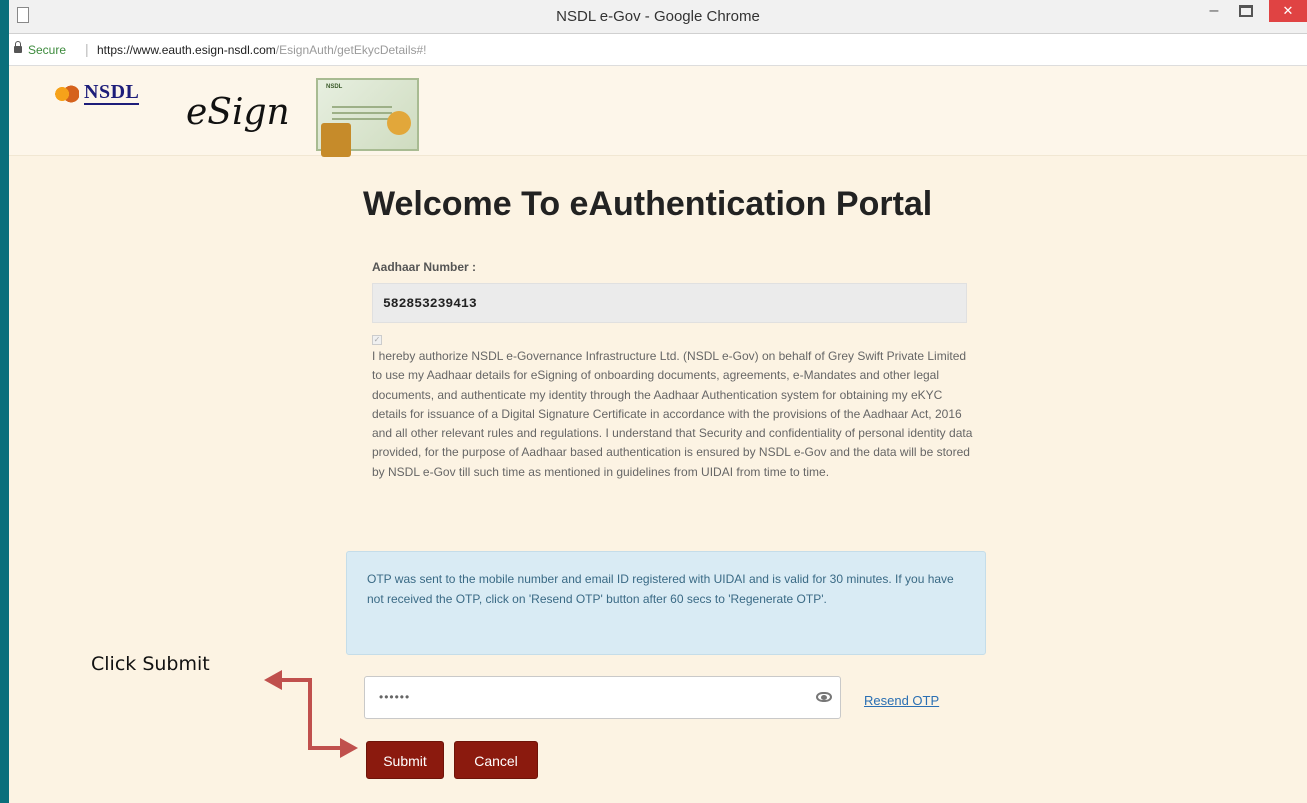 The height and width of the screenshot is (803, 1307). I want to click on minimize-icon: –, so click(1214, 11).